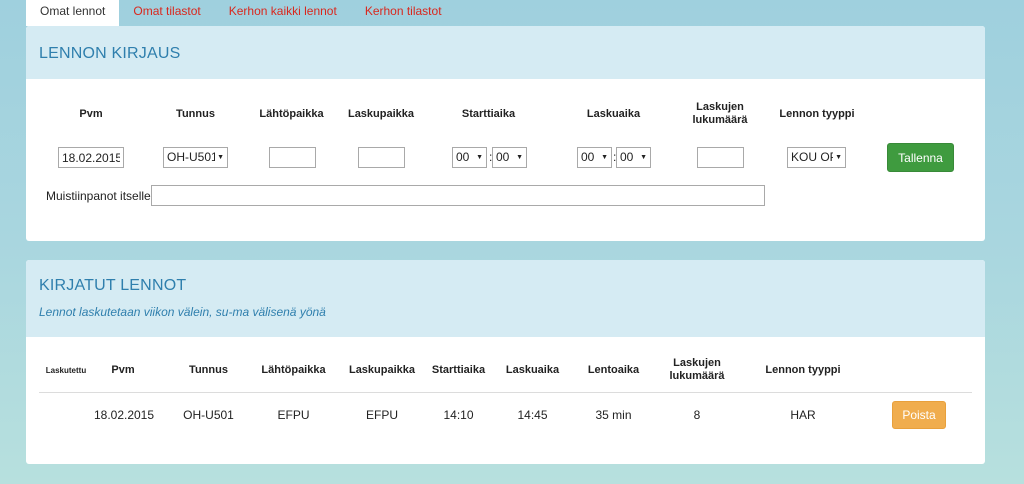 The width and height of the screenshot is (1024, 484). I want to click on cell-tyyppi: HAR, so click(803, 415).